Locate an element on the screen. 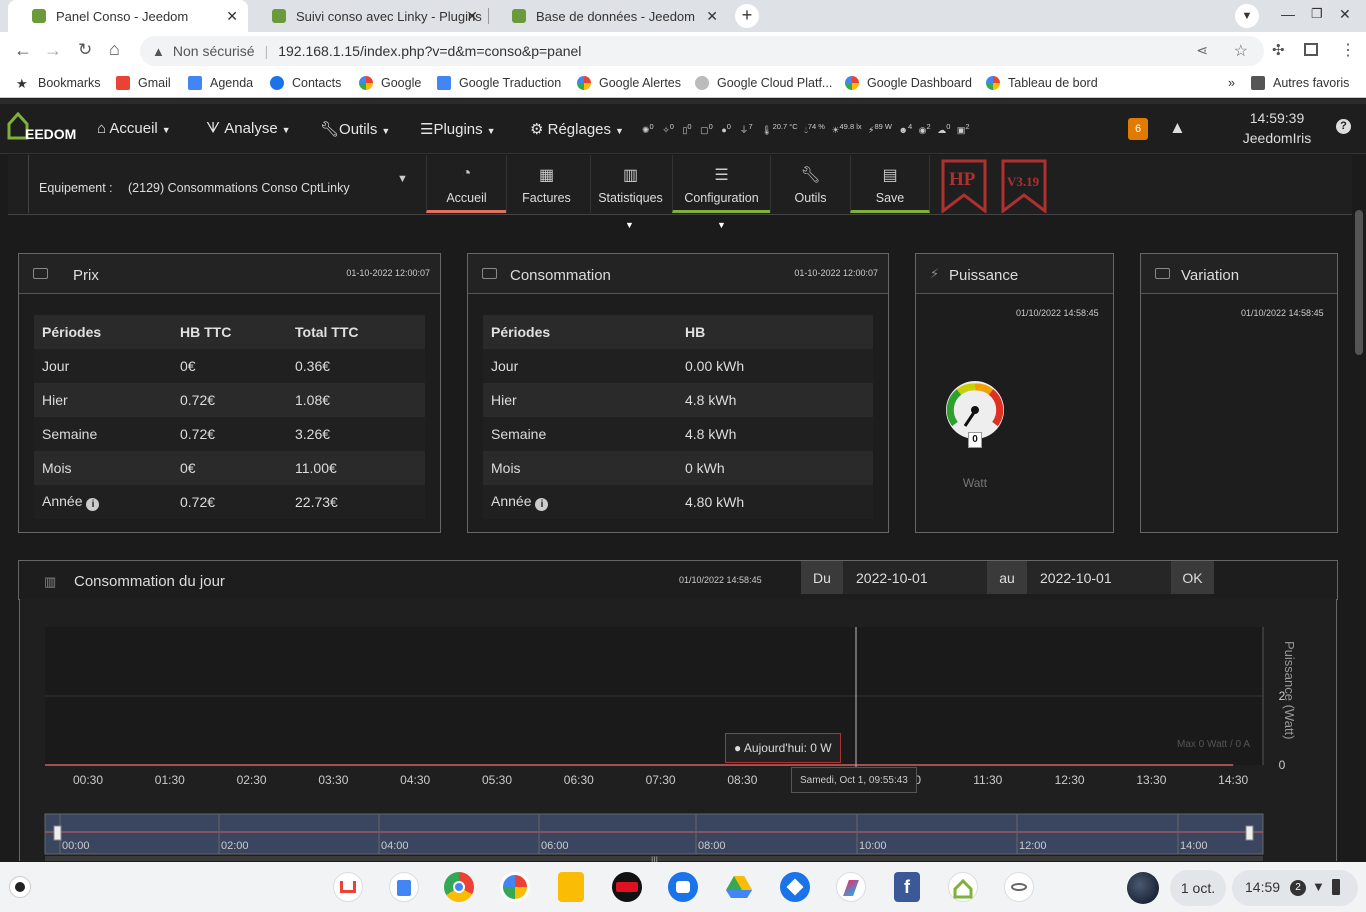 The width and height of the screenshot is (1366, 912). tab-outils: 🔧︎ Outils is located at coordinates (810, 184).